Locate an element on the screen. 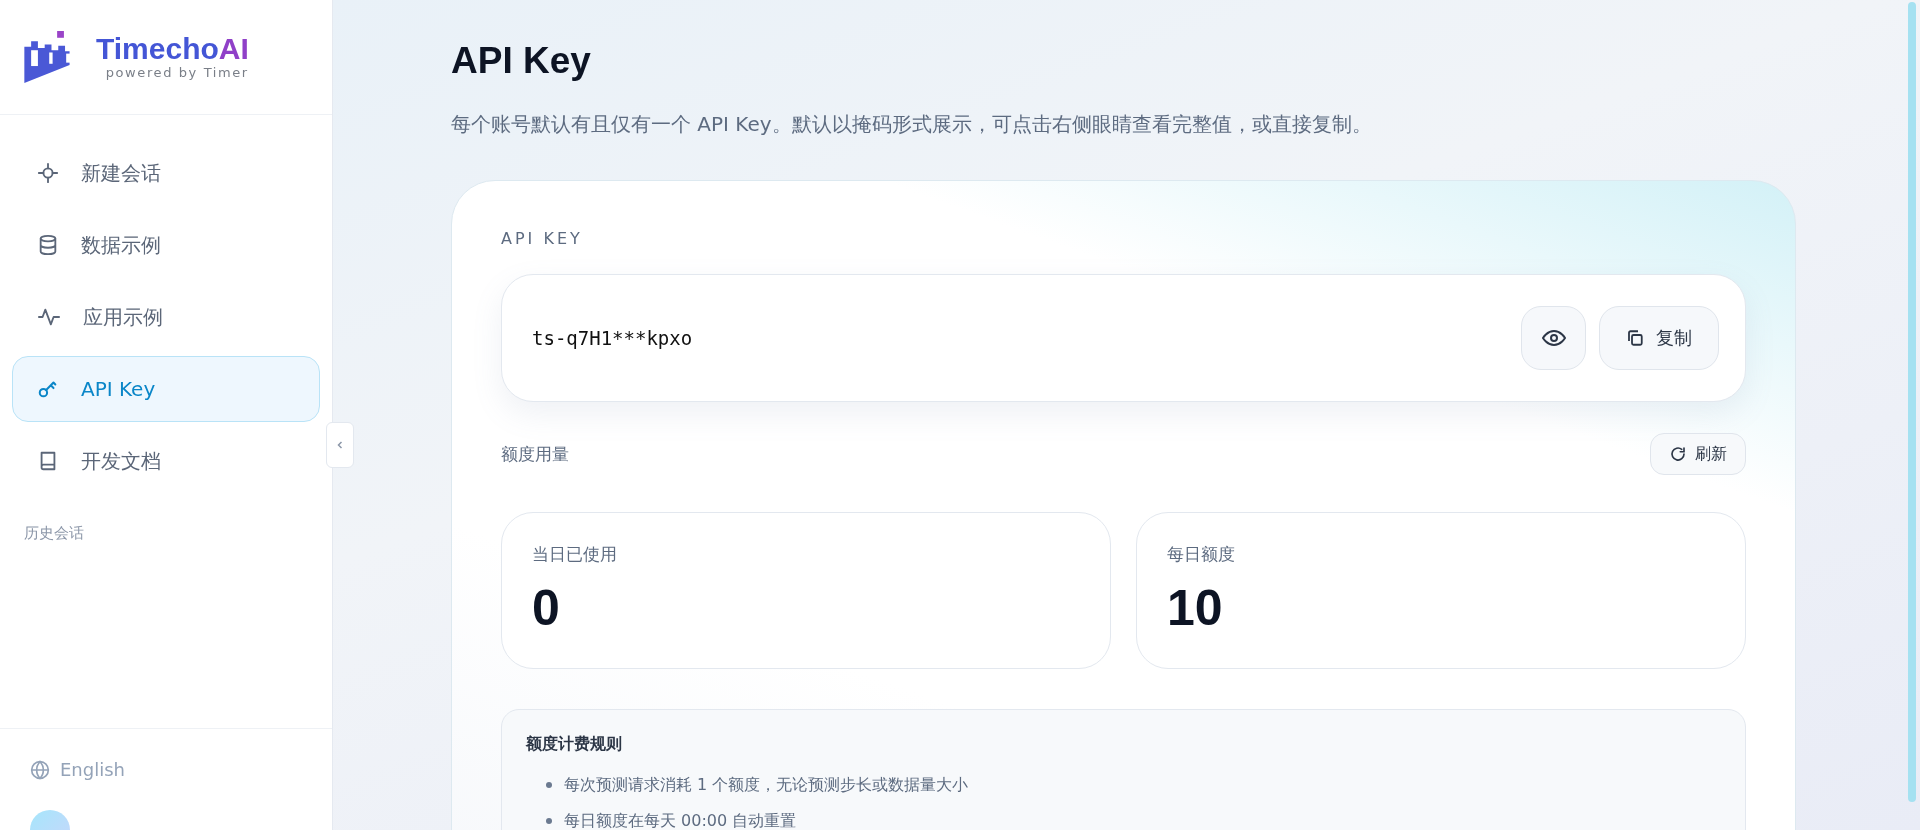  pulse-icon is located at coordinates (49, 317).